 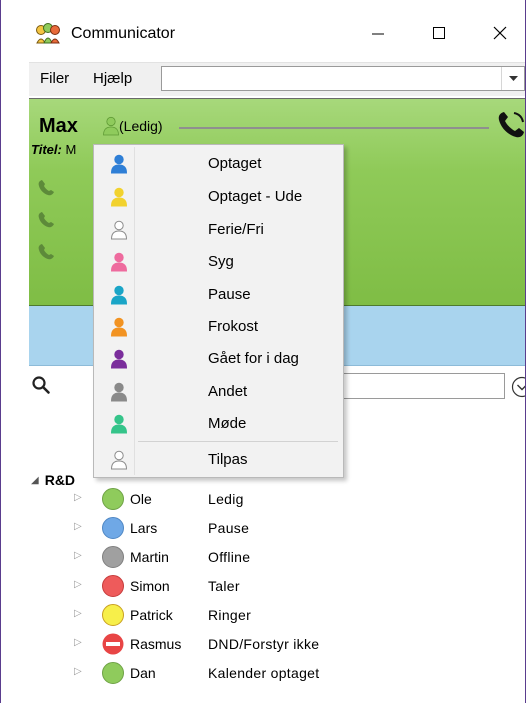 What do you see at coordinates (229, 557) in the screenshot?
I see `contact-status: Offline` at bounding box center [229, 557].